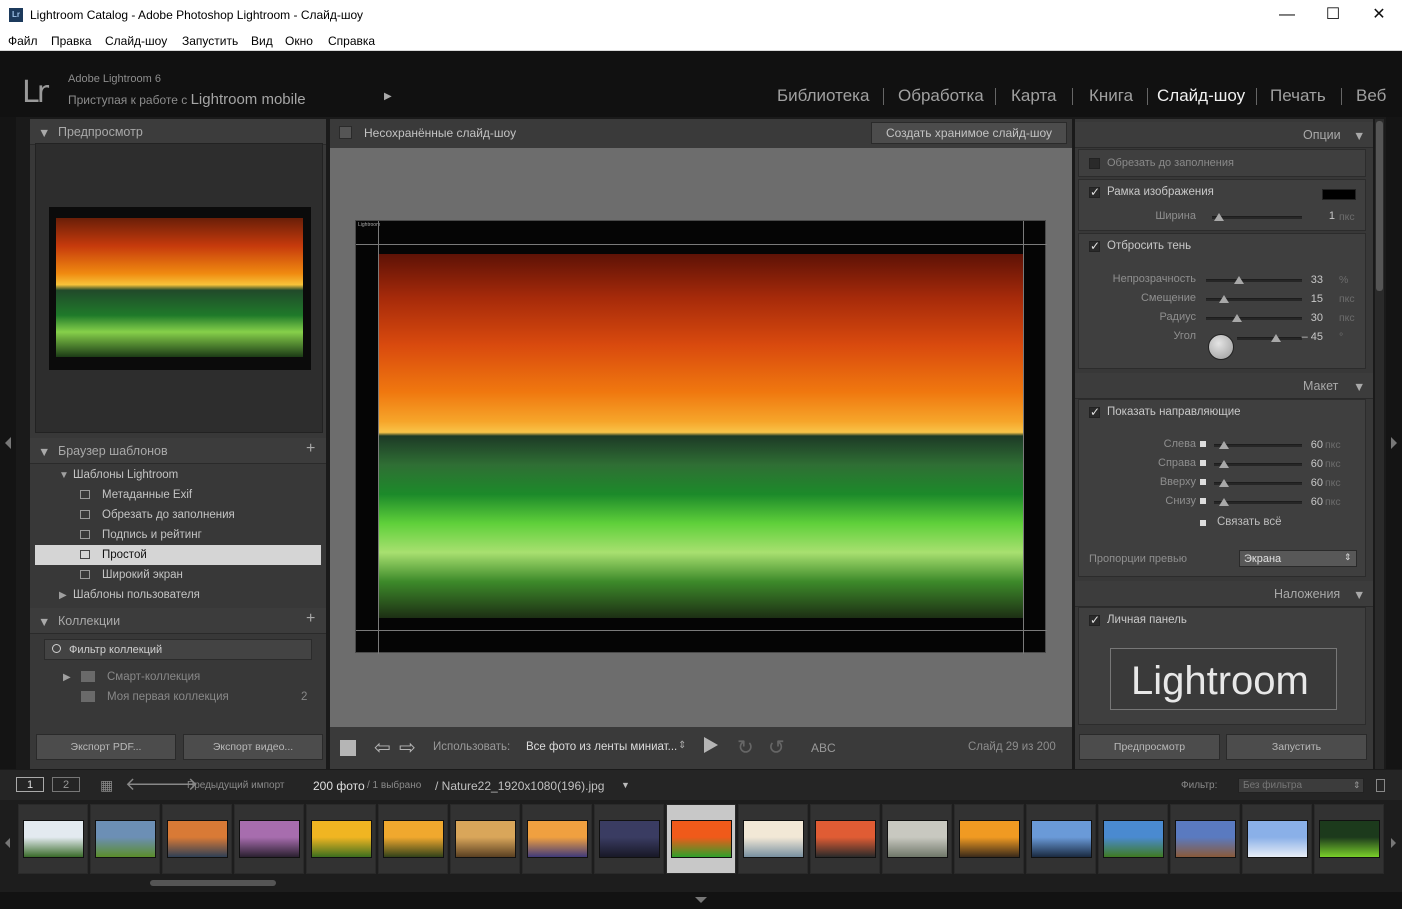 This screenshot has height=909, width=1402. Describe the element at coordinates (1201, 96) in the screenshot. I see `module-slideshow: Слайд-шоу` at that location.